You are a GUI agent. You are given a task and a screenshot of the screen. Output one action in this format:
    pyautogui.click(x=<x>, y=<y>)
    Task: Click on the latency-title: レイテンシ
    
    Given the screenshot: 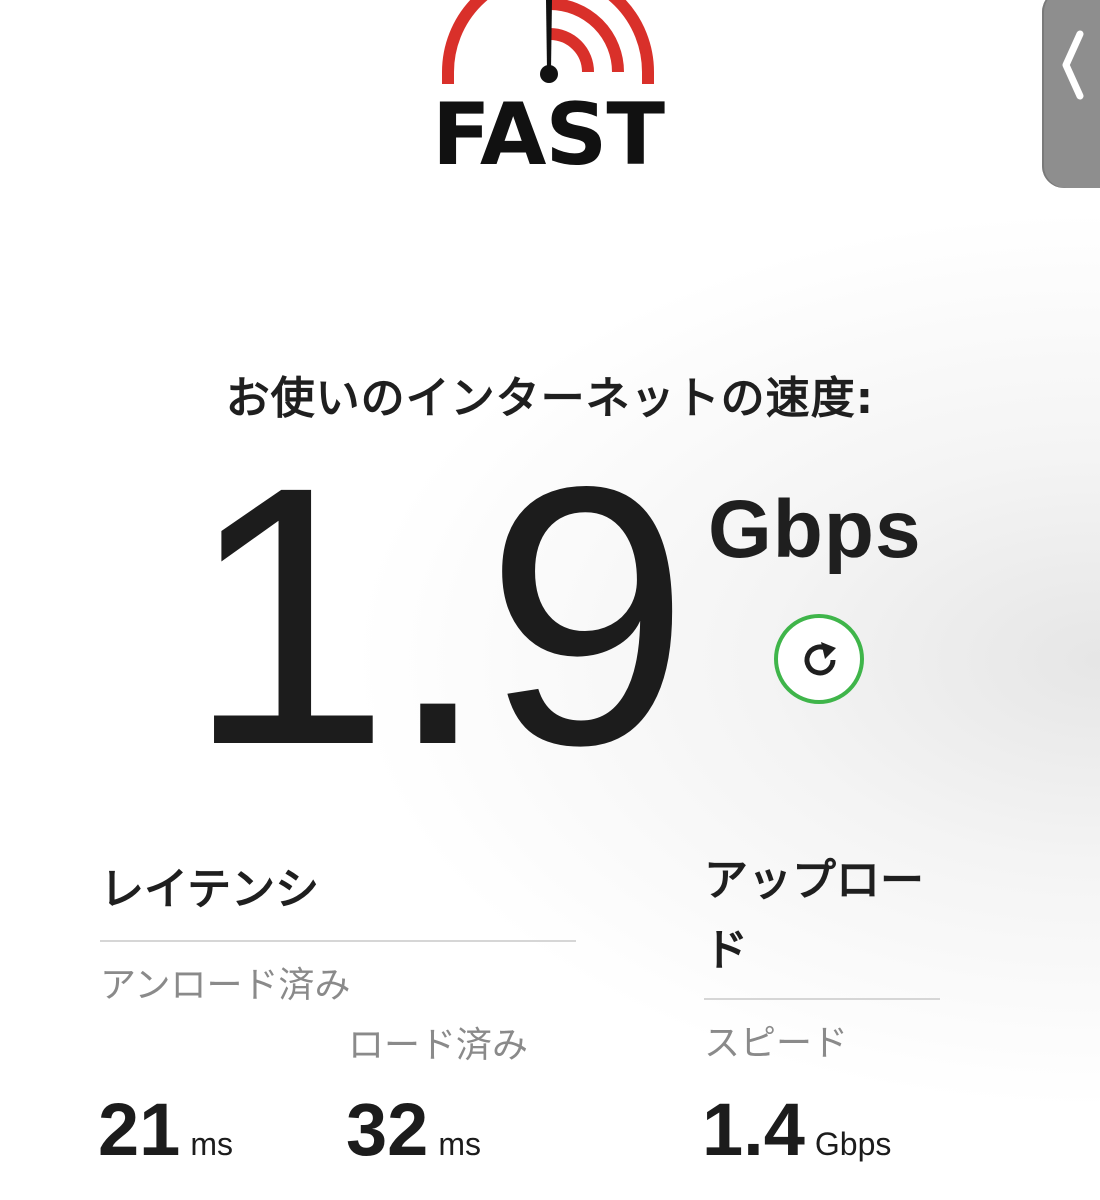 What is the action you would take?
    pyautogui.click(x=210, y=889)
    